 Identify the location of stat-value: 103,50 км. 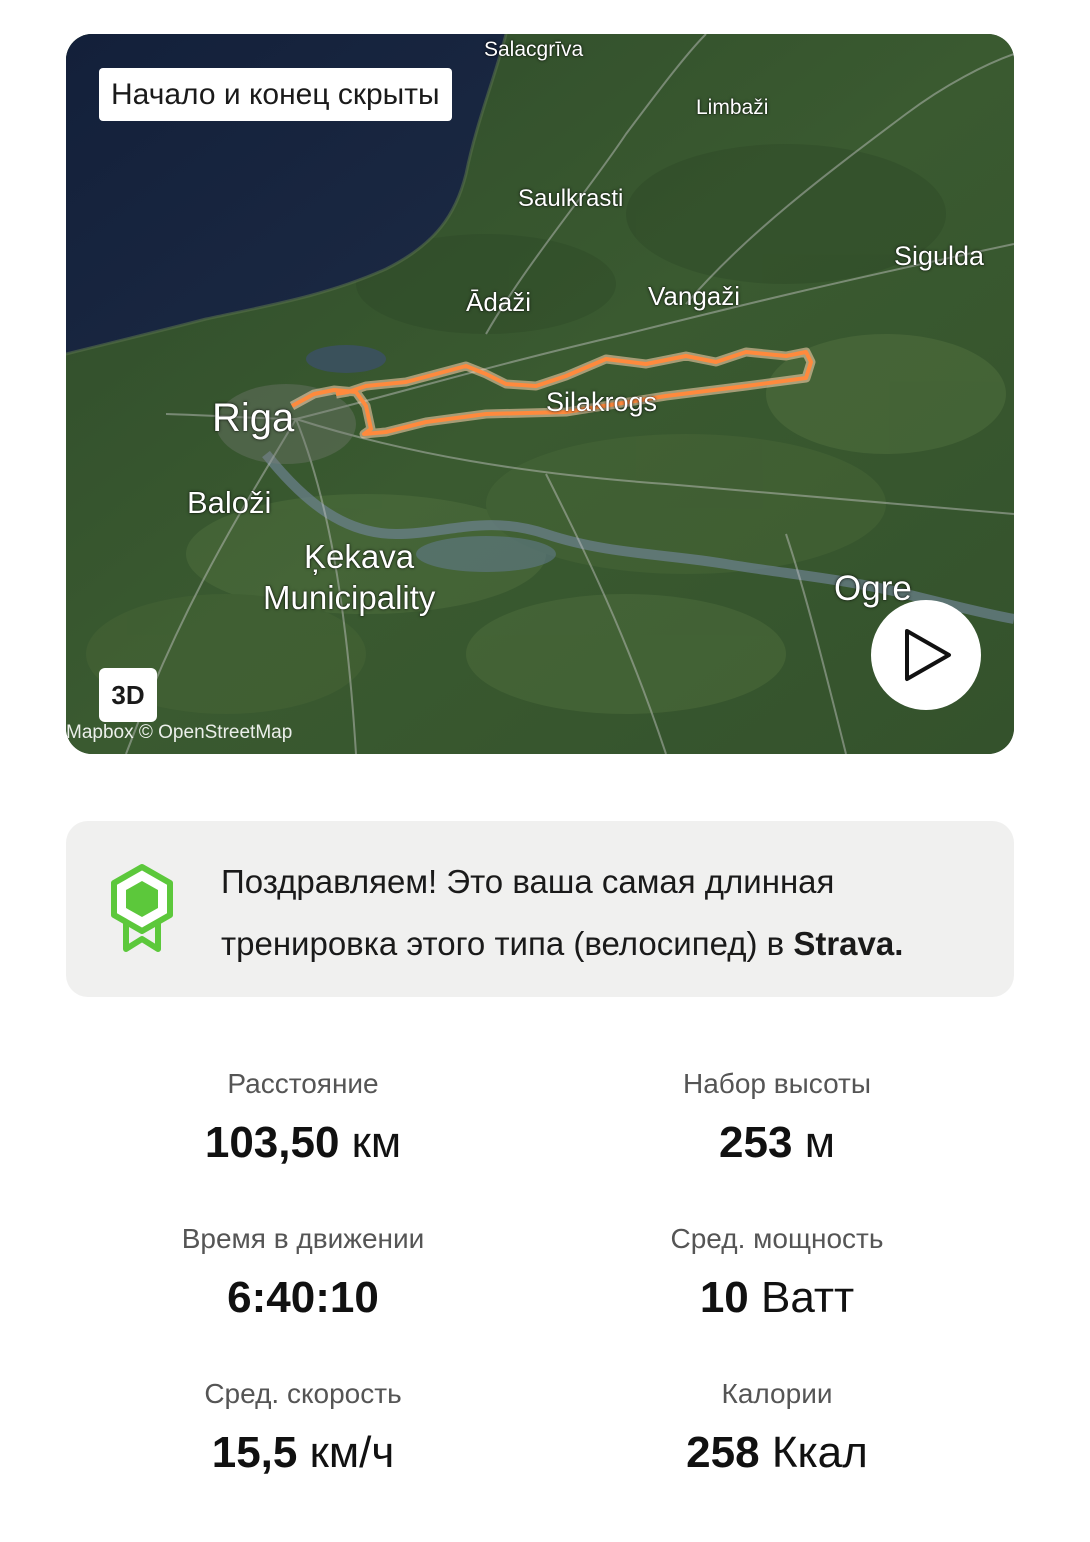
(303, 1142).